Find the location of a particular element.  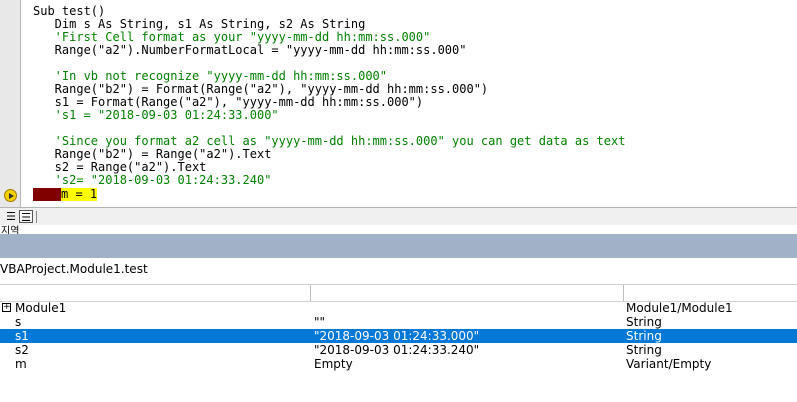

current-statement: m = 1 is located at coordinates (79, 194).